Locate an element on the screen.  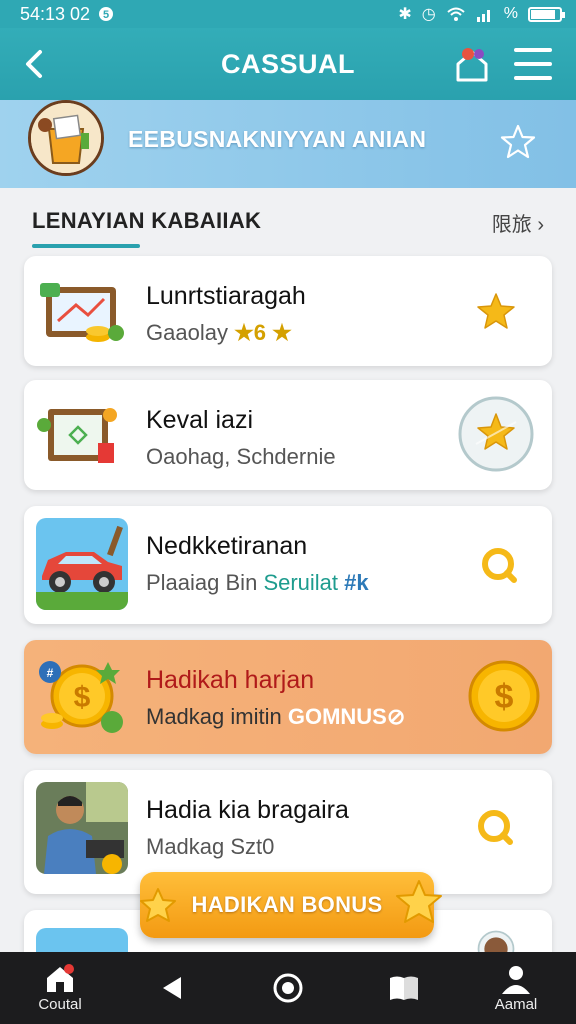
menu-button is located at coordinates (533, 64).